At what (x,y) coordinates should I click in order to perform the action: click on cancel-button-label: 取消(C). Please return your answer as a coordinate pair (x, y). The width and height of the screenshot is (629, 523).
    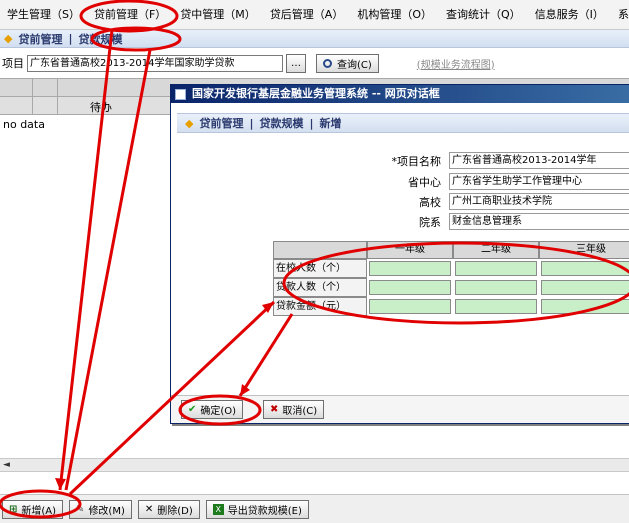
    Looking at the image, I should click on (300, 411).